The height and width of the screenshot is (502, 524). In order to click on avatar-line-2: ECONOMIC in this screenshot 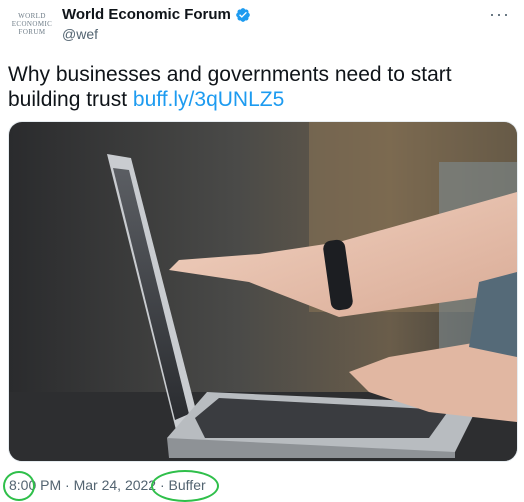, I will do `click(32, 24)`.